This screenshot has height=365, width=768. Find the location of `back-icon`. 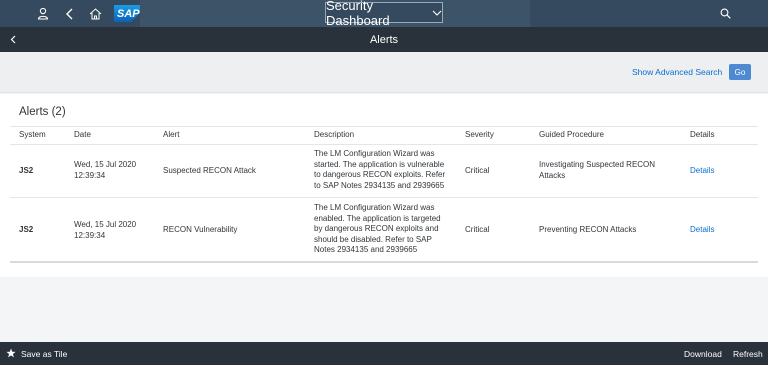

back-icon is located at coordinates (69, 13).